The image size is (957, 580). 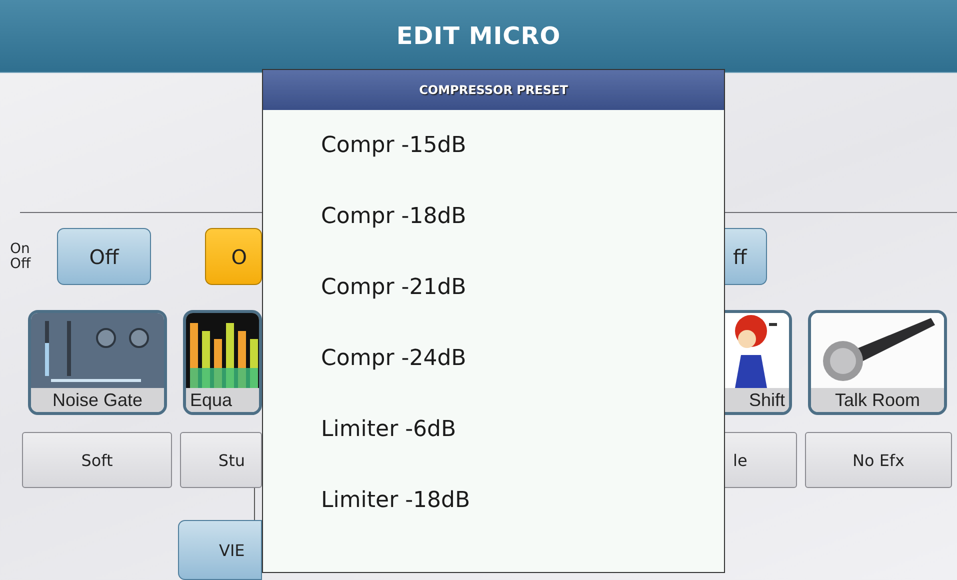 I want to click on preset-button: Soft, so click(x=97, y=460).